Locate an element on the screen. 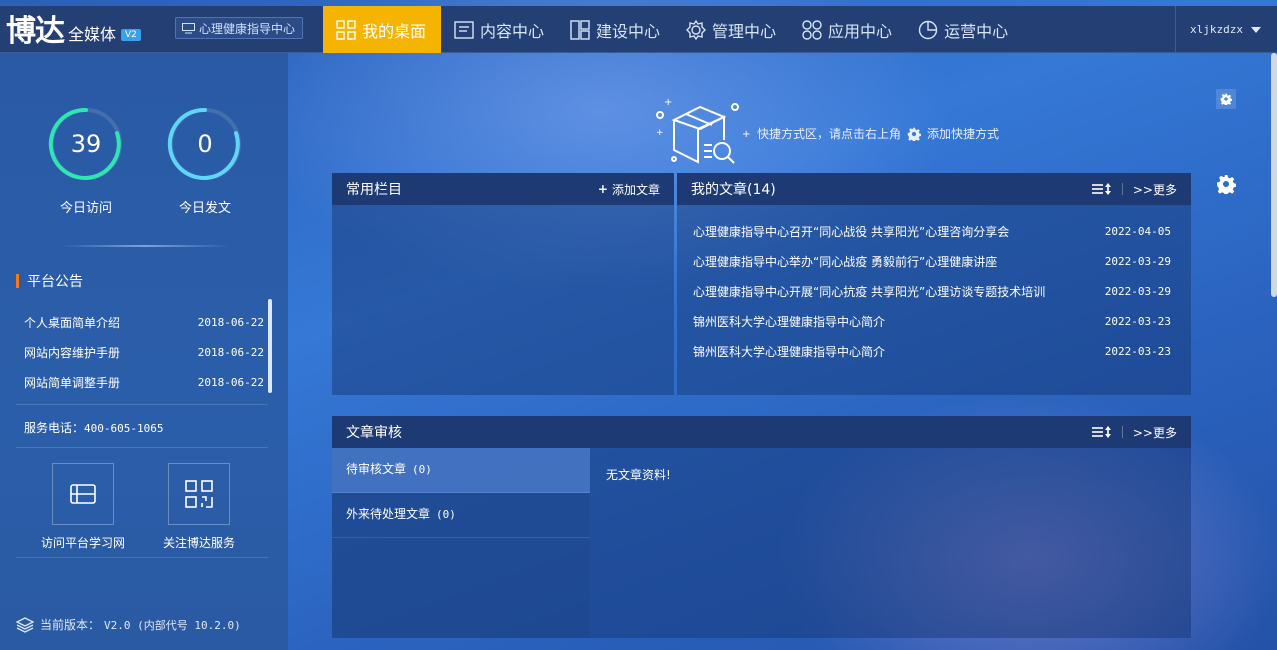 The image size is (1277, 650). username: xljkzdzx is located at coordinates (1216, 29).